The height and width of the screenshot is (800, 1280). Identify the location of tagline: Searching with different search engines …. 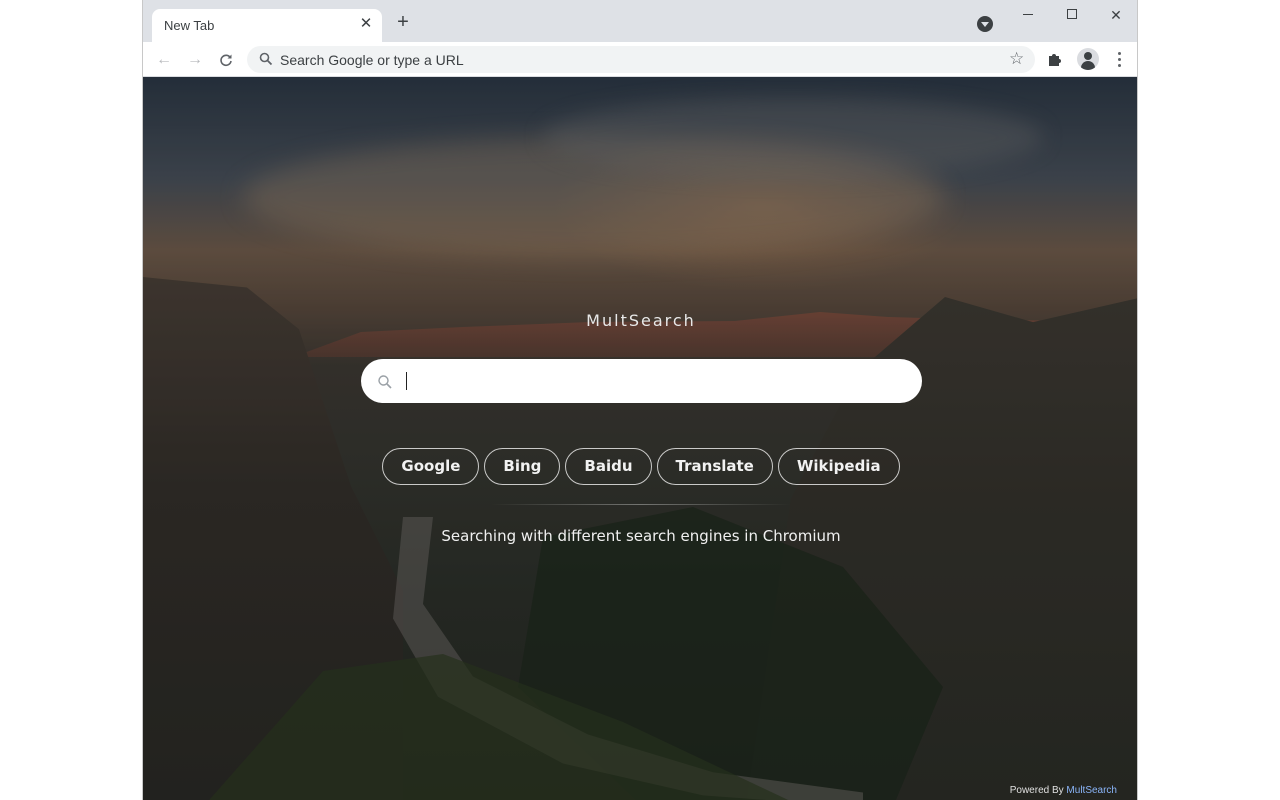
(641, 536).